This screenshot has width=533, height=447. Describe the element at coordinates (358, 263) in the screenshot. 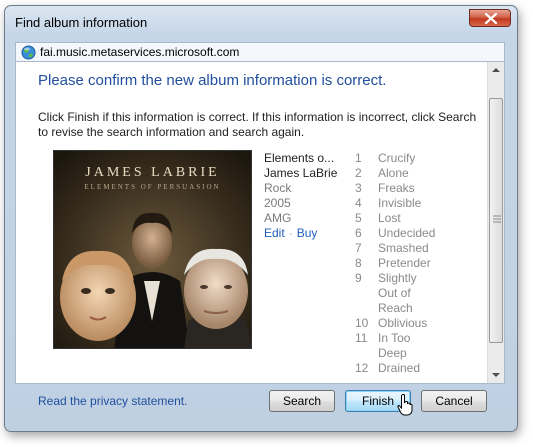

I see `track-number: 8` at that location.